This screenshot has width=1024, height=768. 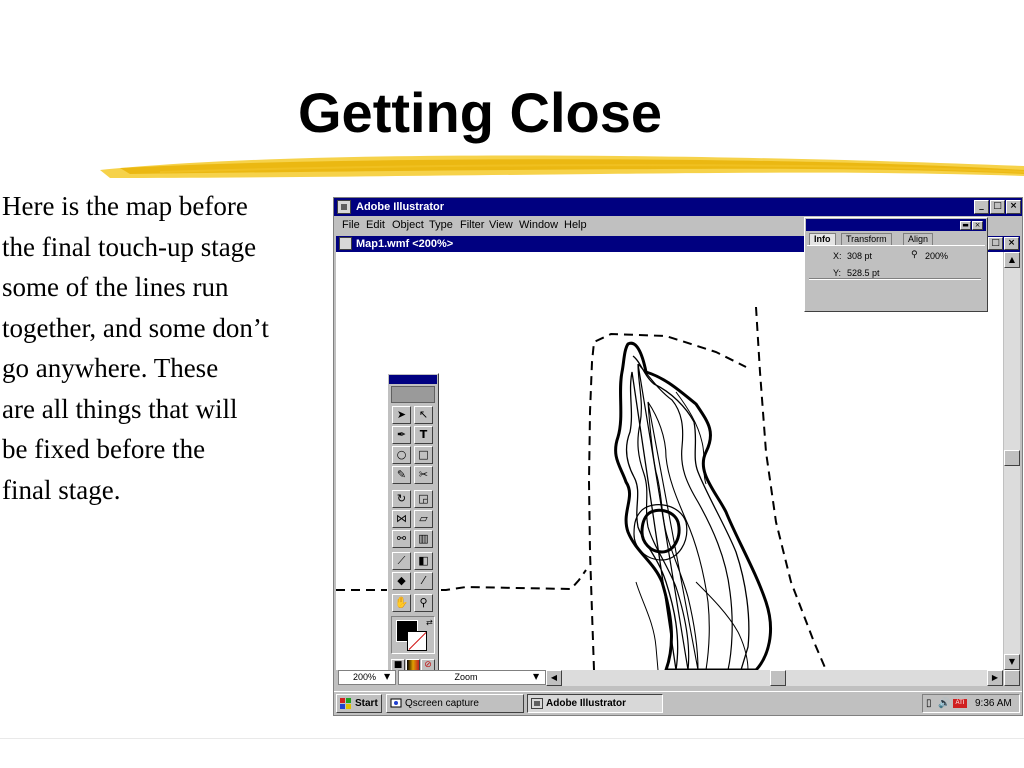 What do you see at coordinates (944, 703) in the screenshot?
I see `speaker-icon: 🔊` at bounding box center [944, 703].